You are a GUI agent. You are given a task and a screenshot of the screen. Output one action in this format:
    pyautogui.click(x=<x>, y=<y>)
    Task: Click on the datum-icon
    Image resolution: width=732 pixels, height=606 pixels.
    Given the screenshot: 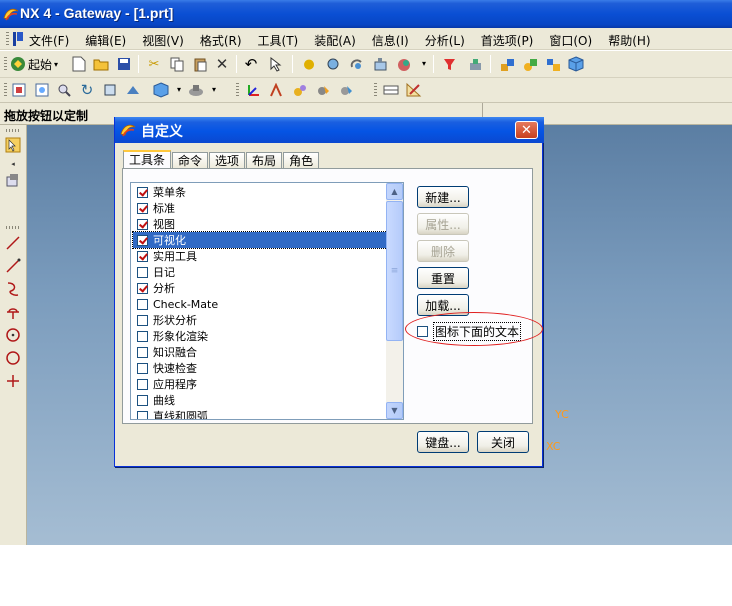 What is the action you would take?
    pyautogui.click(x=276, y=90)
    